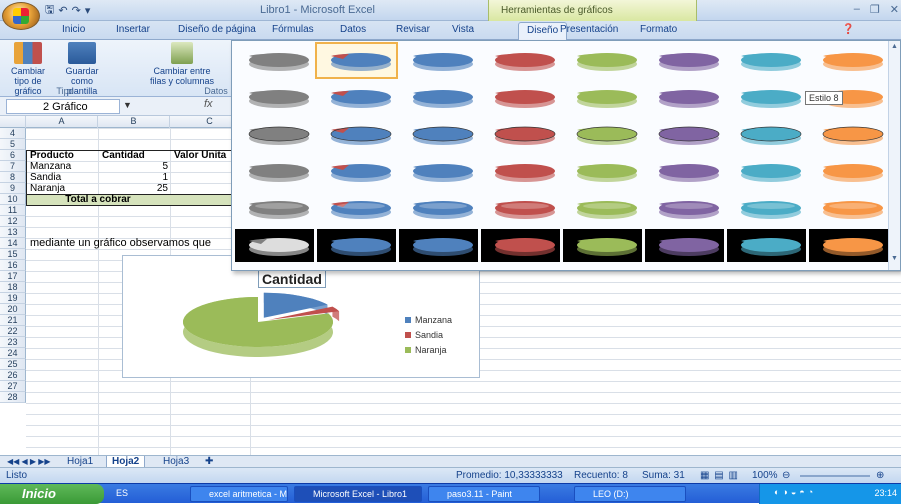  Describe the element at coordinates (295, 305) in the screenshot. I see `pie-slice-manzana` at that location.